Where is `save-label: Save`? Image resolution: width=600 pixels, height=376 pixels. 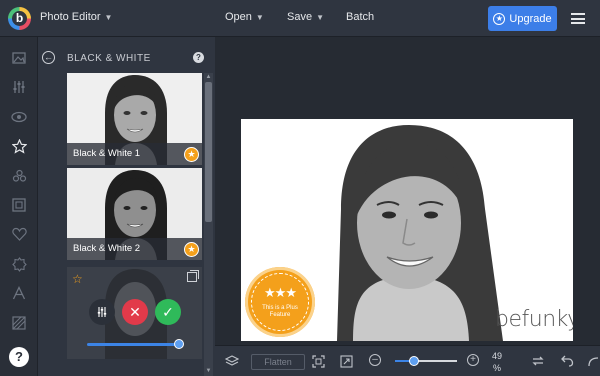
save-label: Save is located at coordinates (300, 17).